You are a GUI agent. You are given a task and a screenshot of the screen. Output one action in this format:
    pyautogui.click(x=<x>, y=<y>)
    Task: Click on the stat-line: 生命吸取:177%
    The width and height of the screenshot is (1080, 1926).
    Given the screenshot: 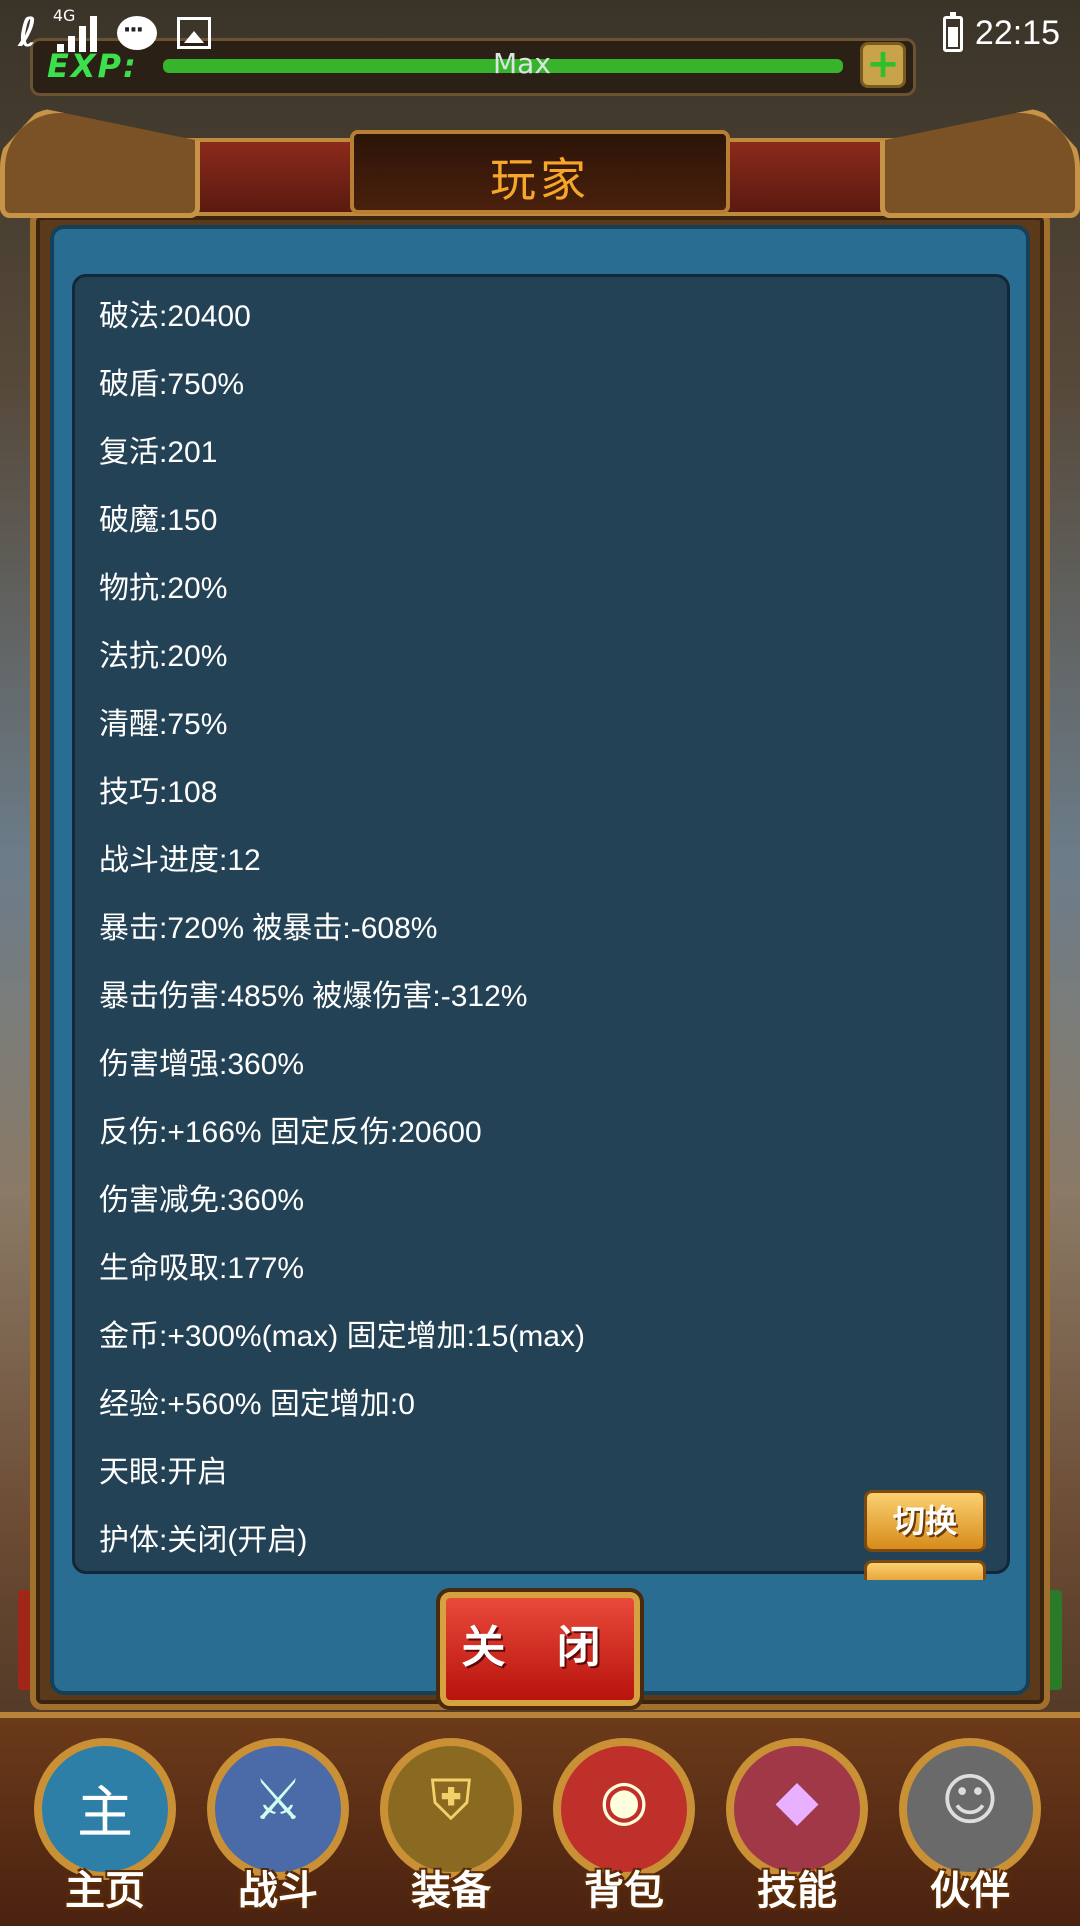 What is the action you would take?
    pyautogui.click(x=202, y=1268)
    